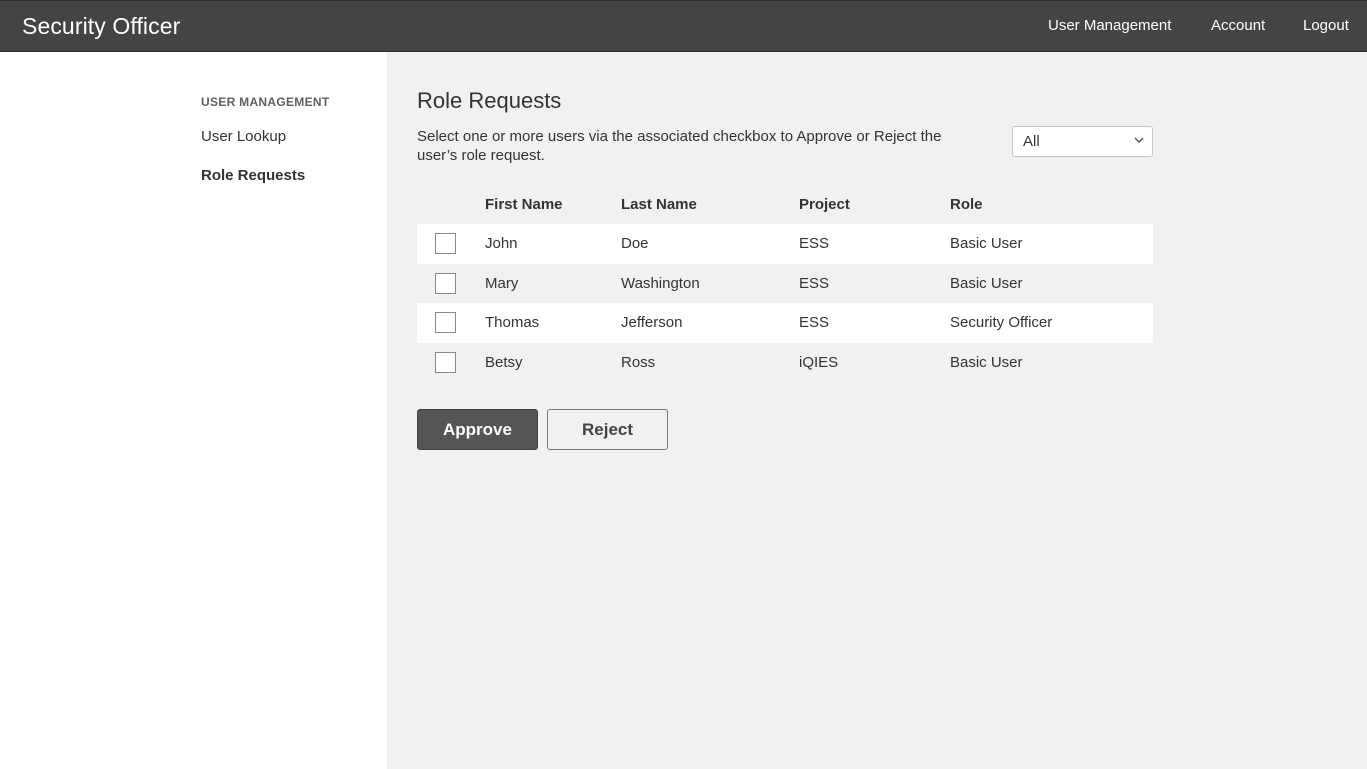 The image size is (1367, 769). I want to click on nav-user-management: User Management, so click(1109, 25).